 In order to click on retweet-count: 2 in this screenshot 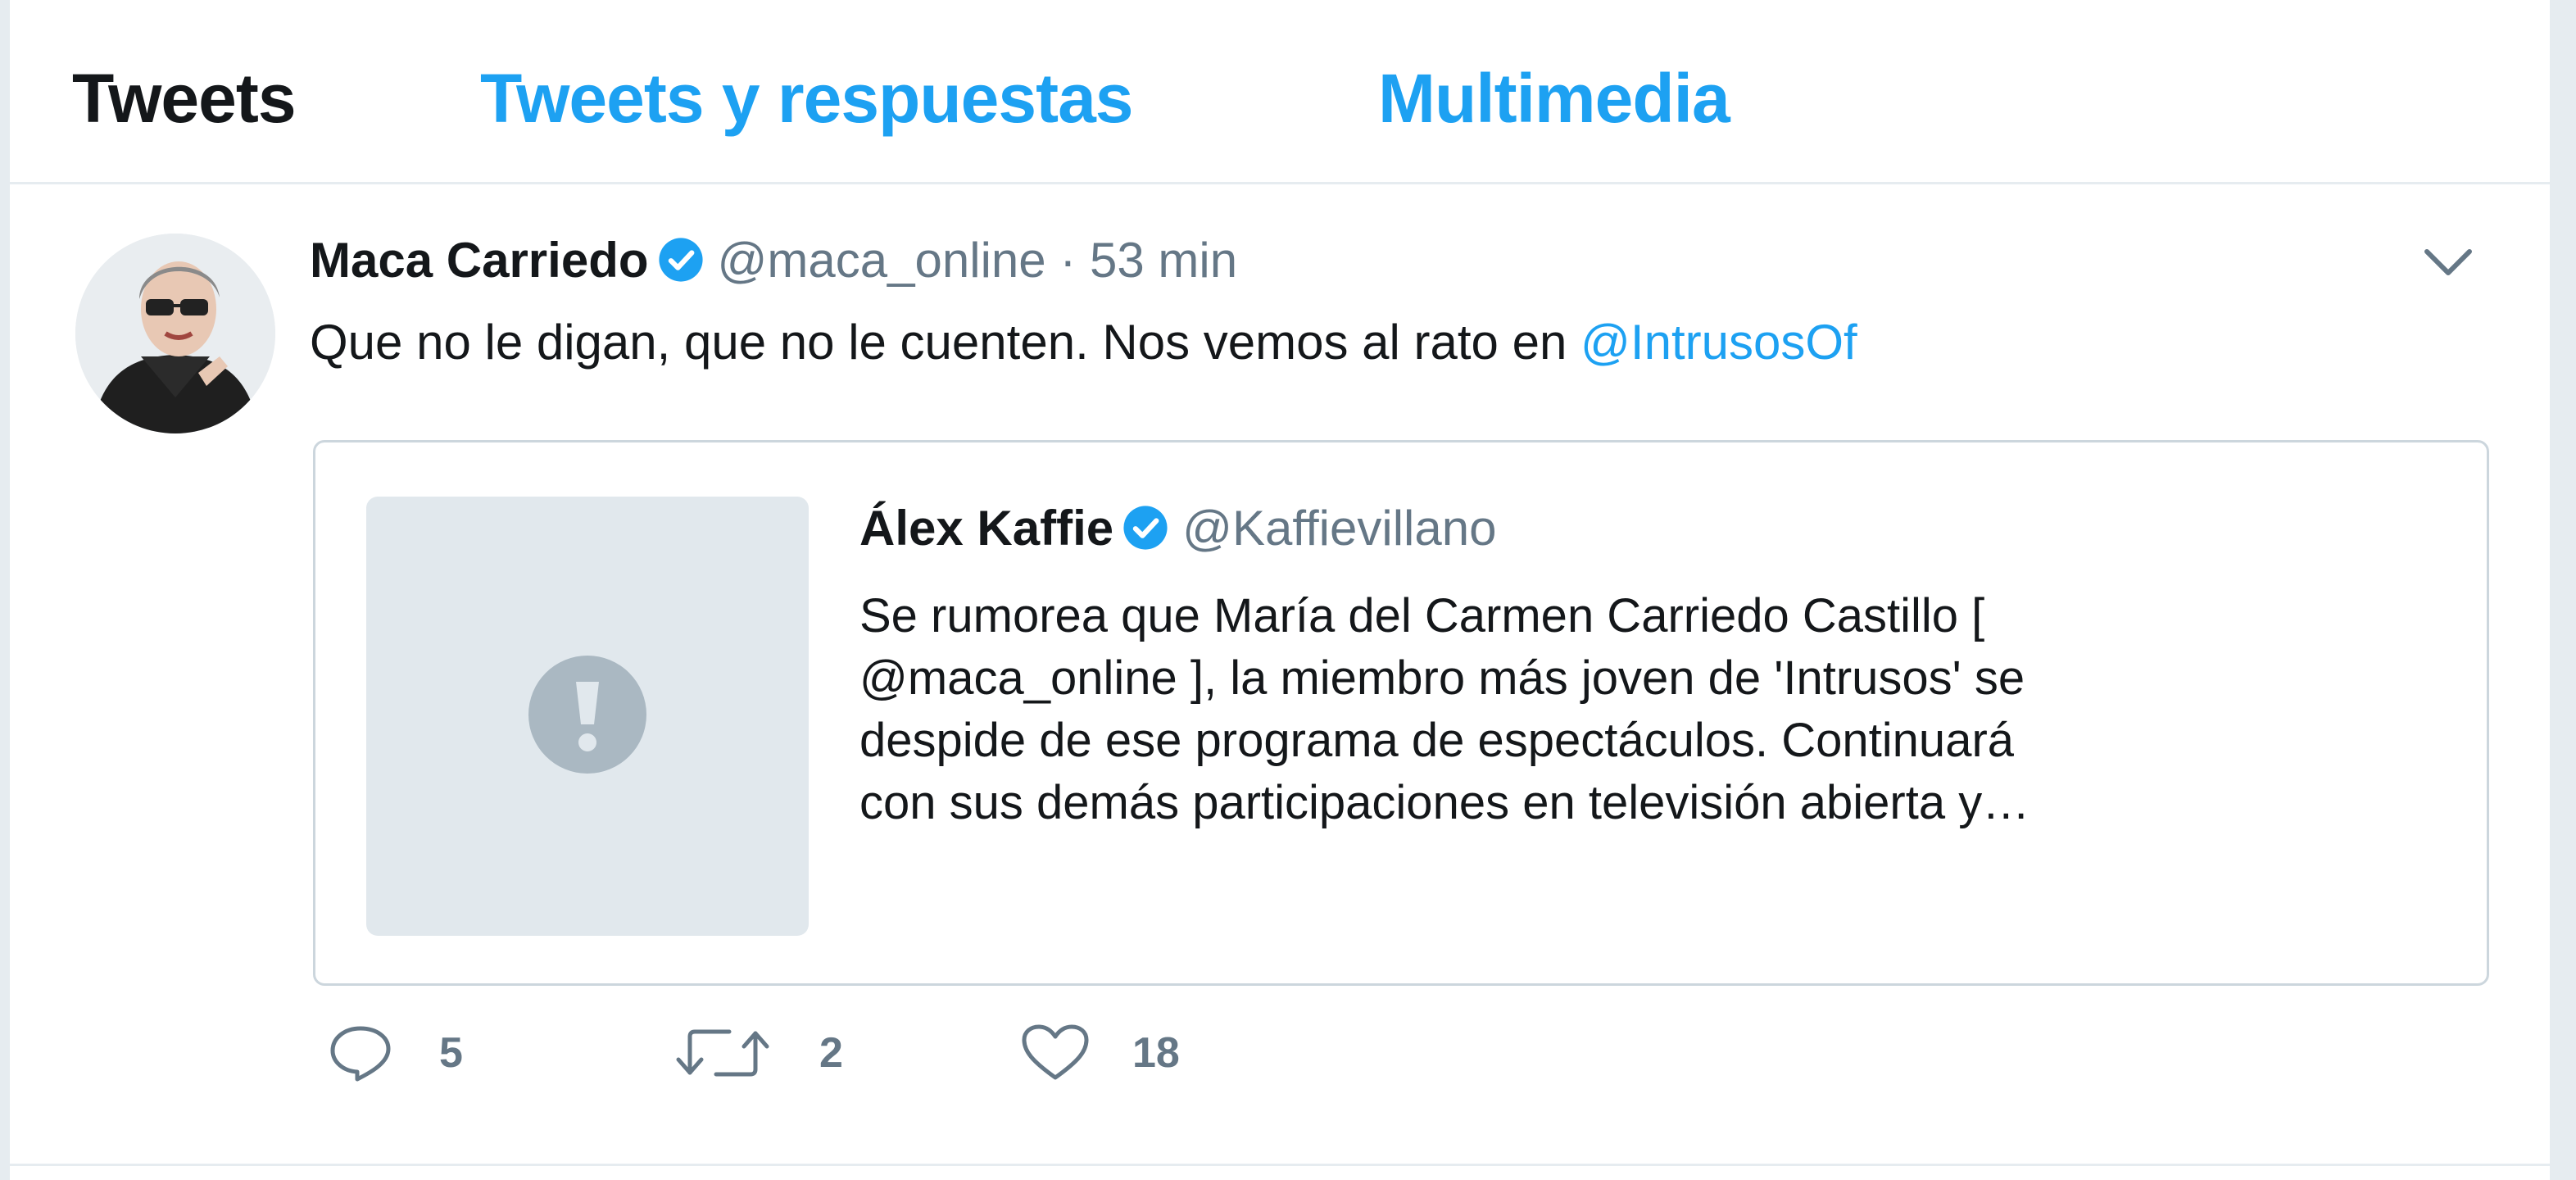, I will do `click(831, 1053)`.